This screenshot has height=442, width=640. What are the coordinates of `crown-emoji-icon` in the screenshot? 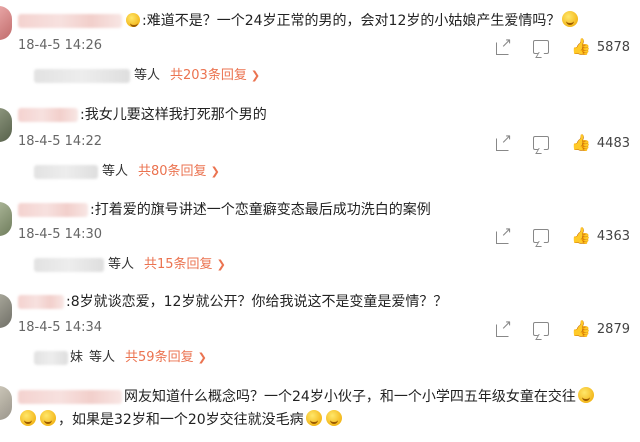 It's located at (133, 20).